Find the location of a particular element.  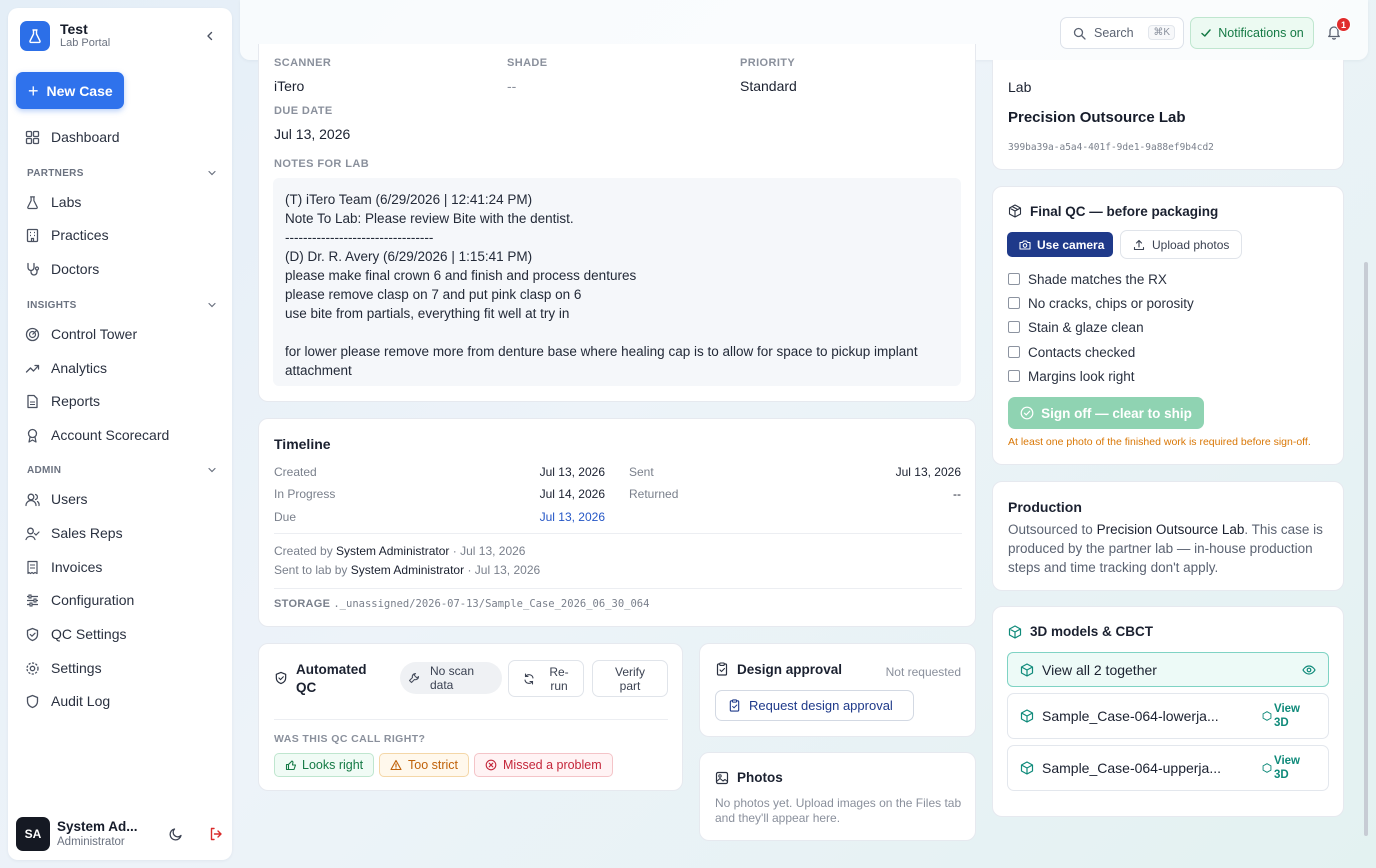

eye-icon is located at coordinates (1309, 670).